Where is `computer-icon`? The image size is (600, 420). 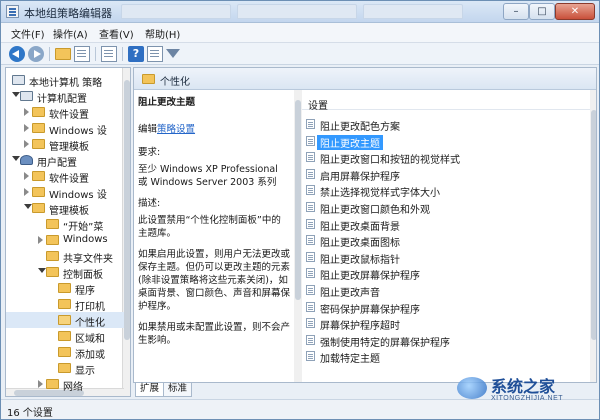 computer-icon is located at coordinates (18, 80).